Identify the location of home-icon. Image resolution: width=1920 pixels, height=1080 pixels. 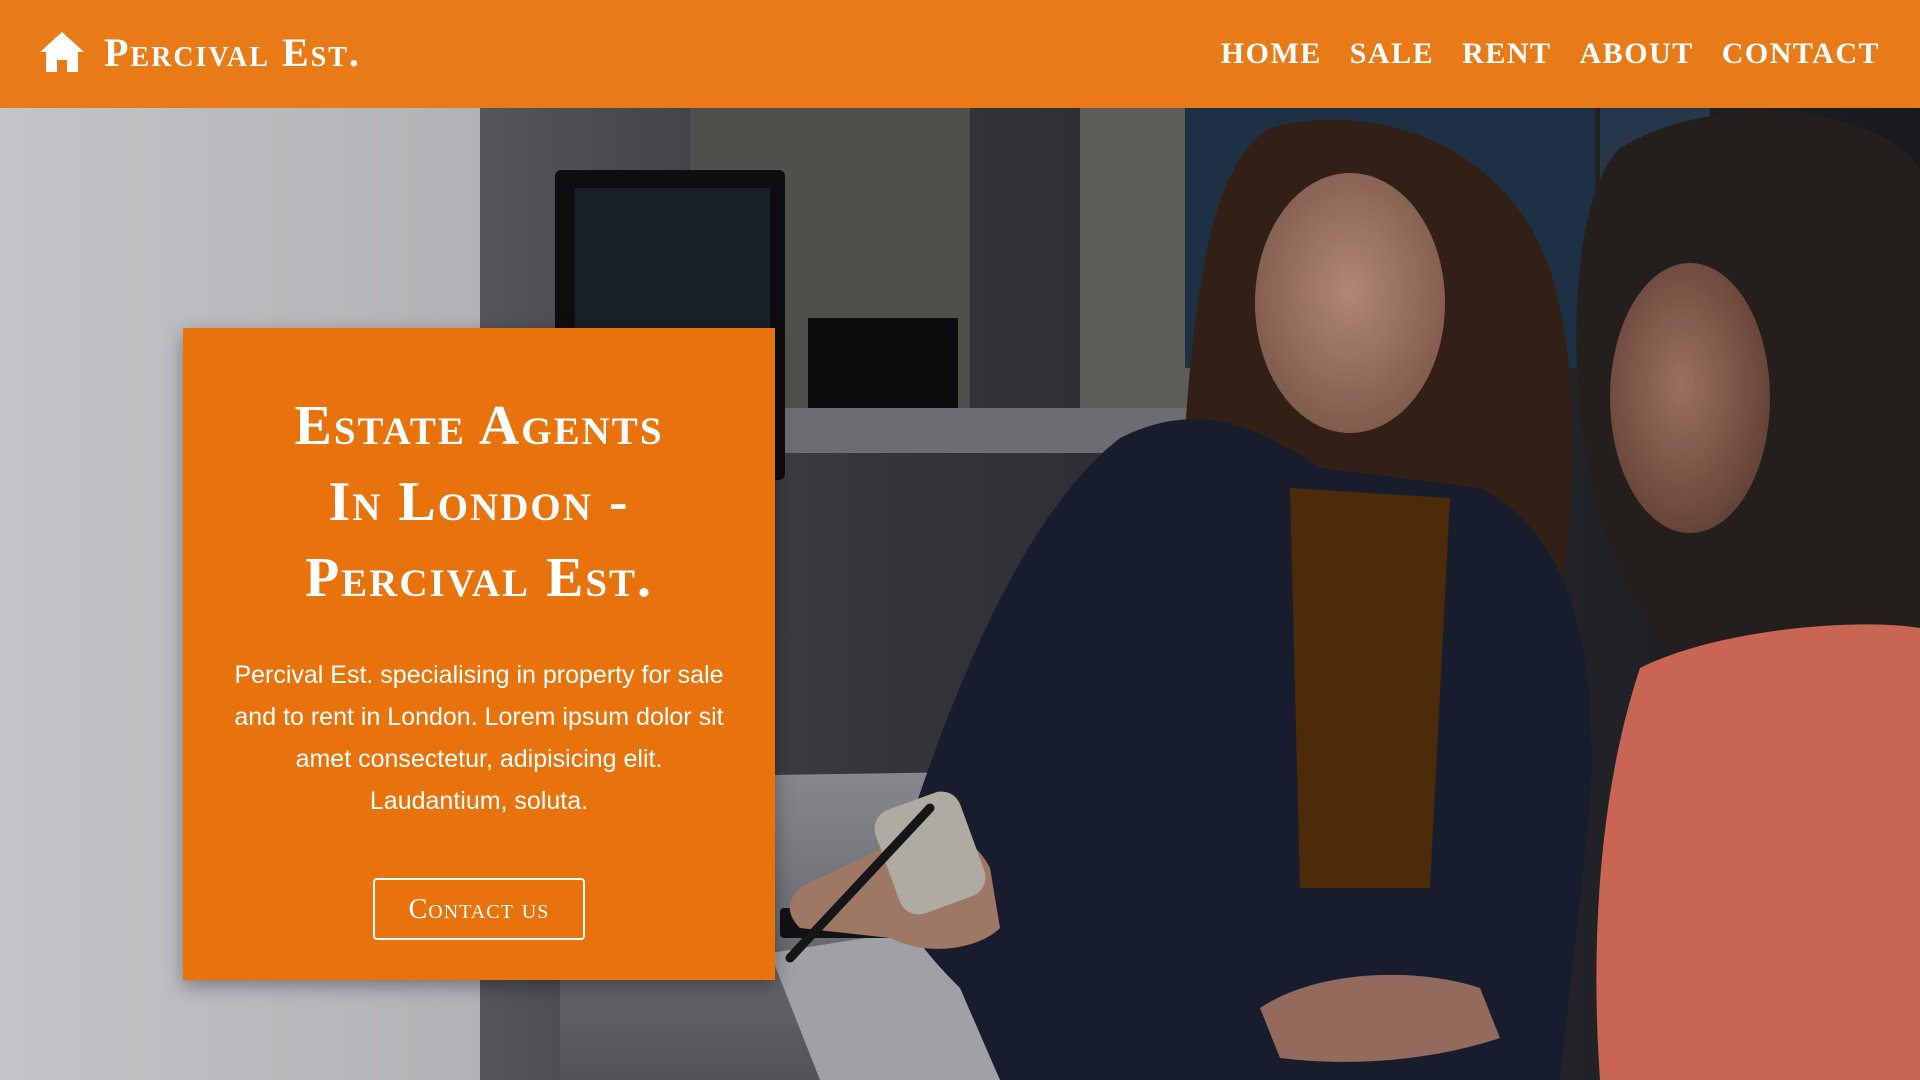
(62, 52).